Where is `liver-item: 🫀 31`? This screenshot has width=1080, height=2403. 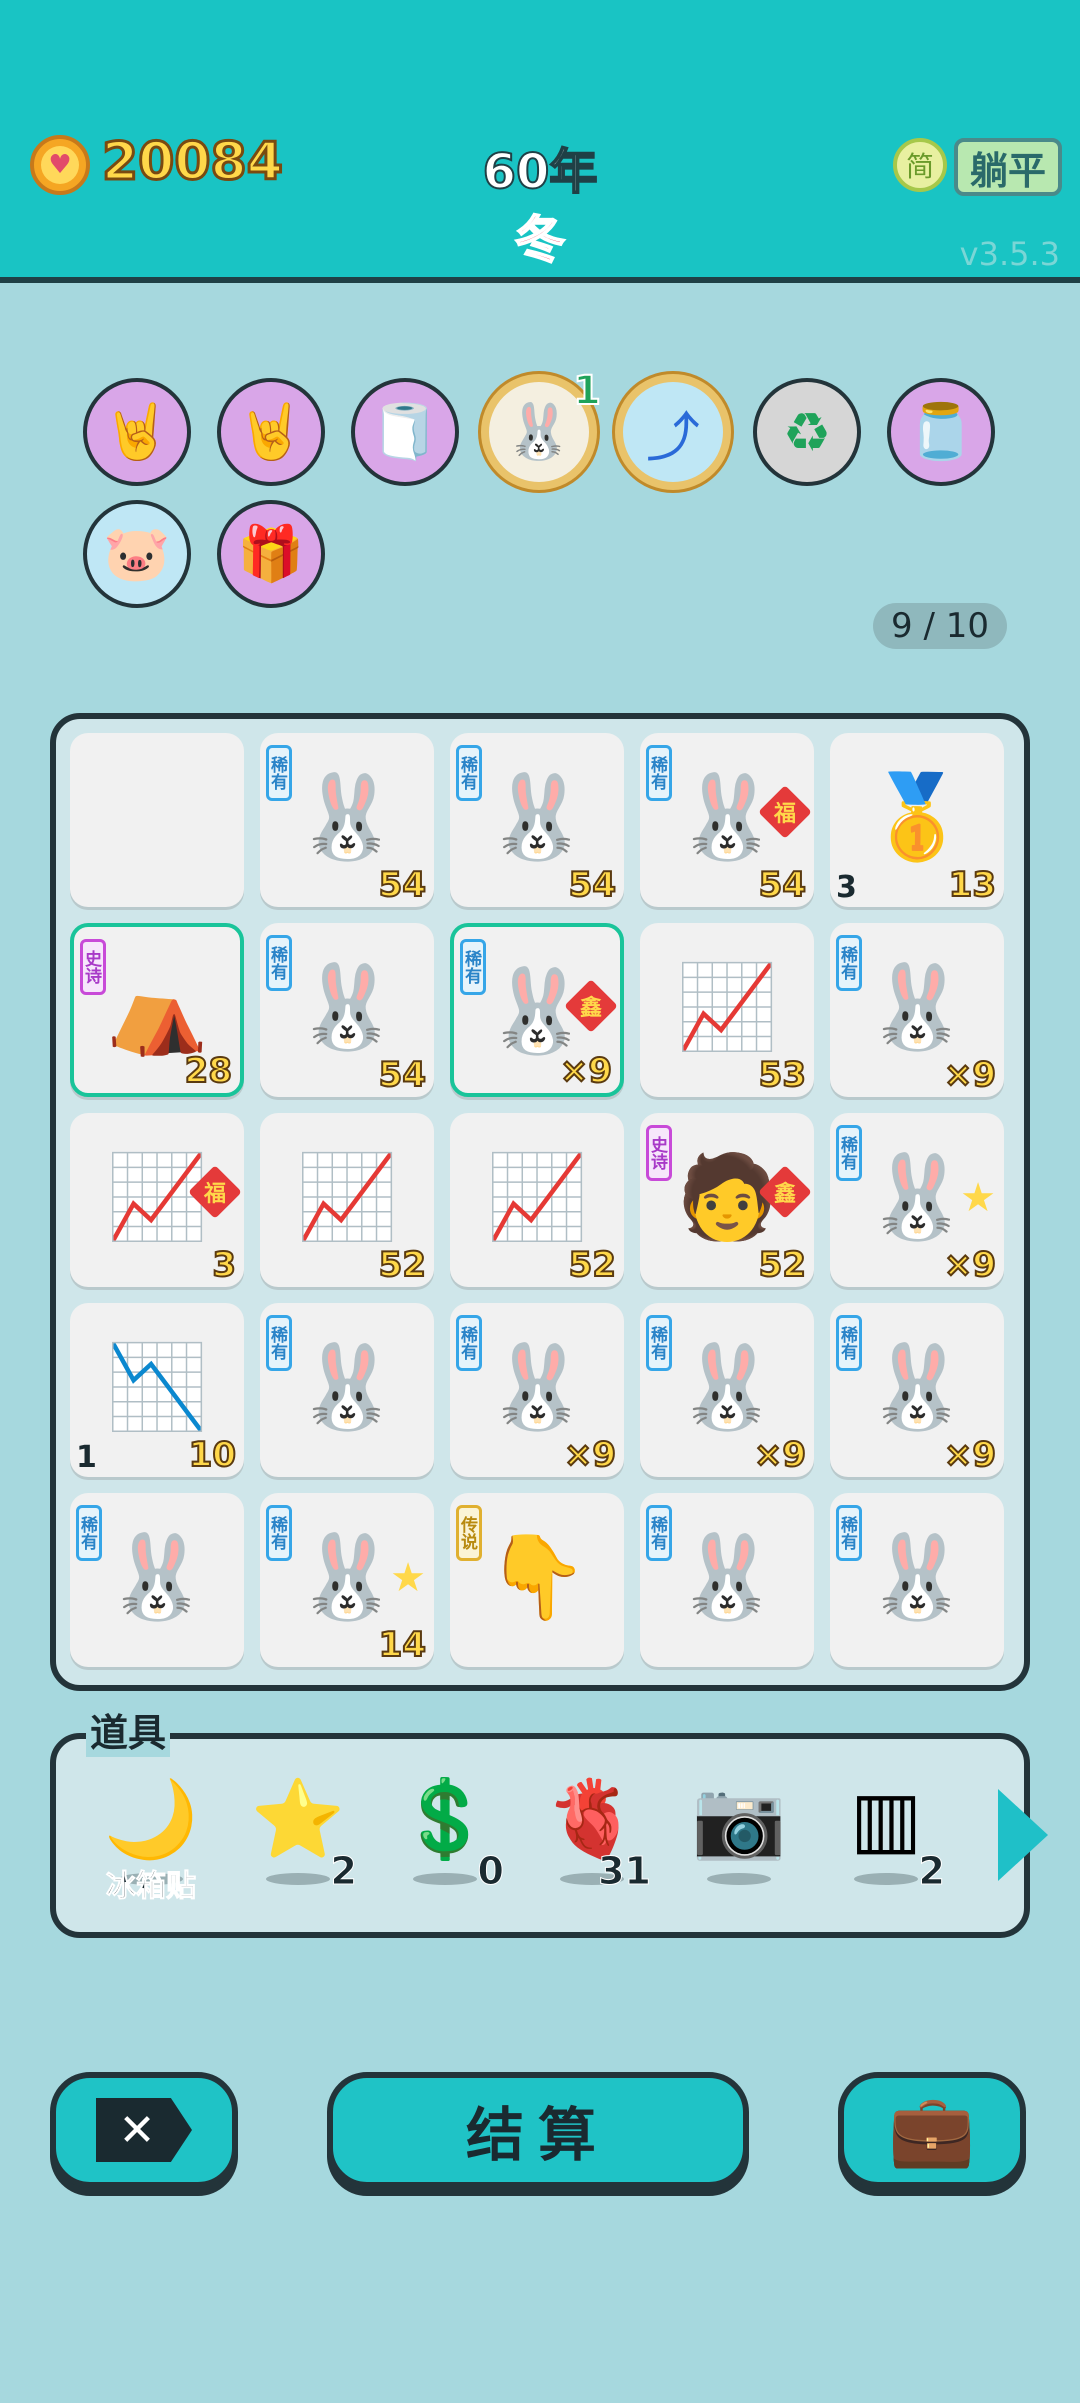 liver-item: 🫀 31 is located at coordinates (594, 1834).